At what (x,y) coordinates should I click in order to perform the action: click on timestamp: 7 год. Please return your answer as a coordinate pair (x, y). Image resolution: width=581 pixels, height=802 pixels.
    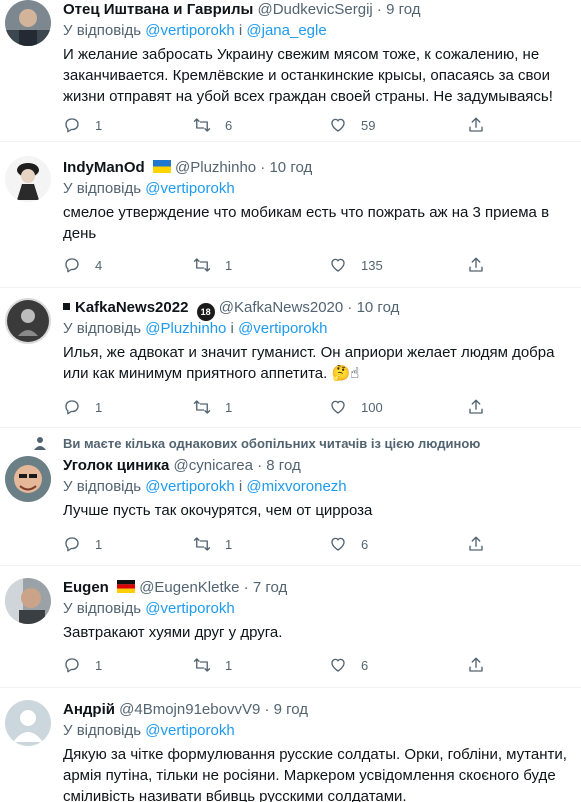
    Looking at the image, I should click on (270, 587).